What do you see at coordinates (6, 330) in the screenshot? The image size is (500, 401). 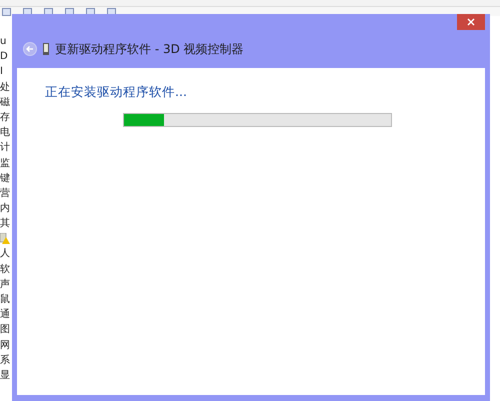 I see `device-category: 图` at bounding box center [6, 330].